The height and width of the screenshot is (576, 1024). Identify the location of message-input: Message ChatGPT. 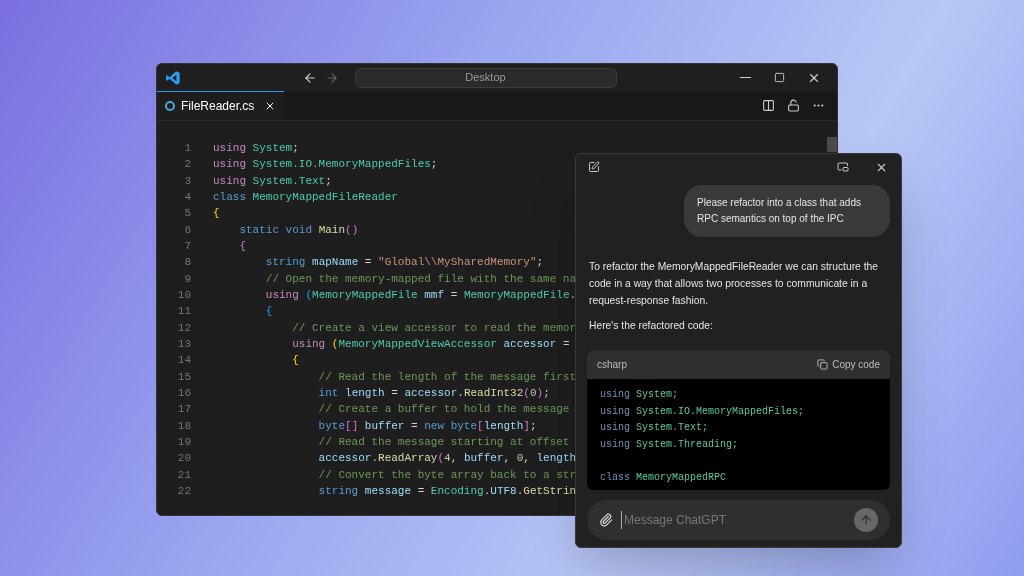
(738, 520).